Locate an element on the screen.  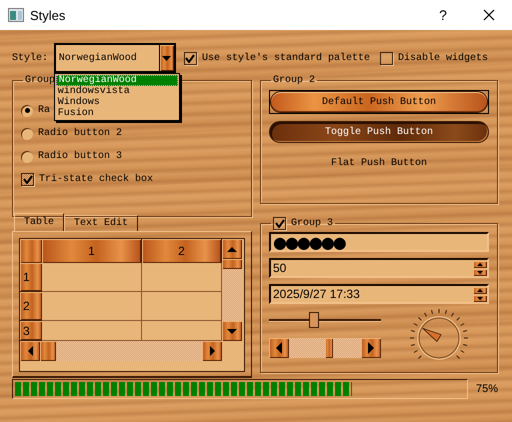
column-header: 1 is located at coordinates (92, 251).